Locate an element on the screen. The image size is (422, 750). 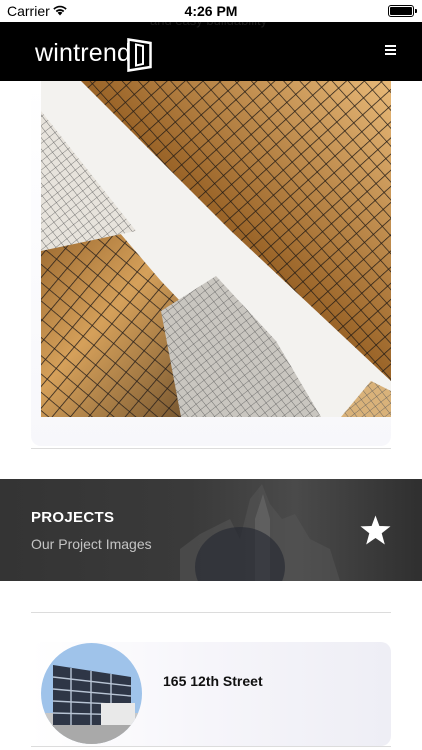
project-thumbnail-image is located at coordinates (91, 693).